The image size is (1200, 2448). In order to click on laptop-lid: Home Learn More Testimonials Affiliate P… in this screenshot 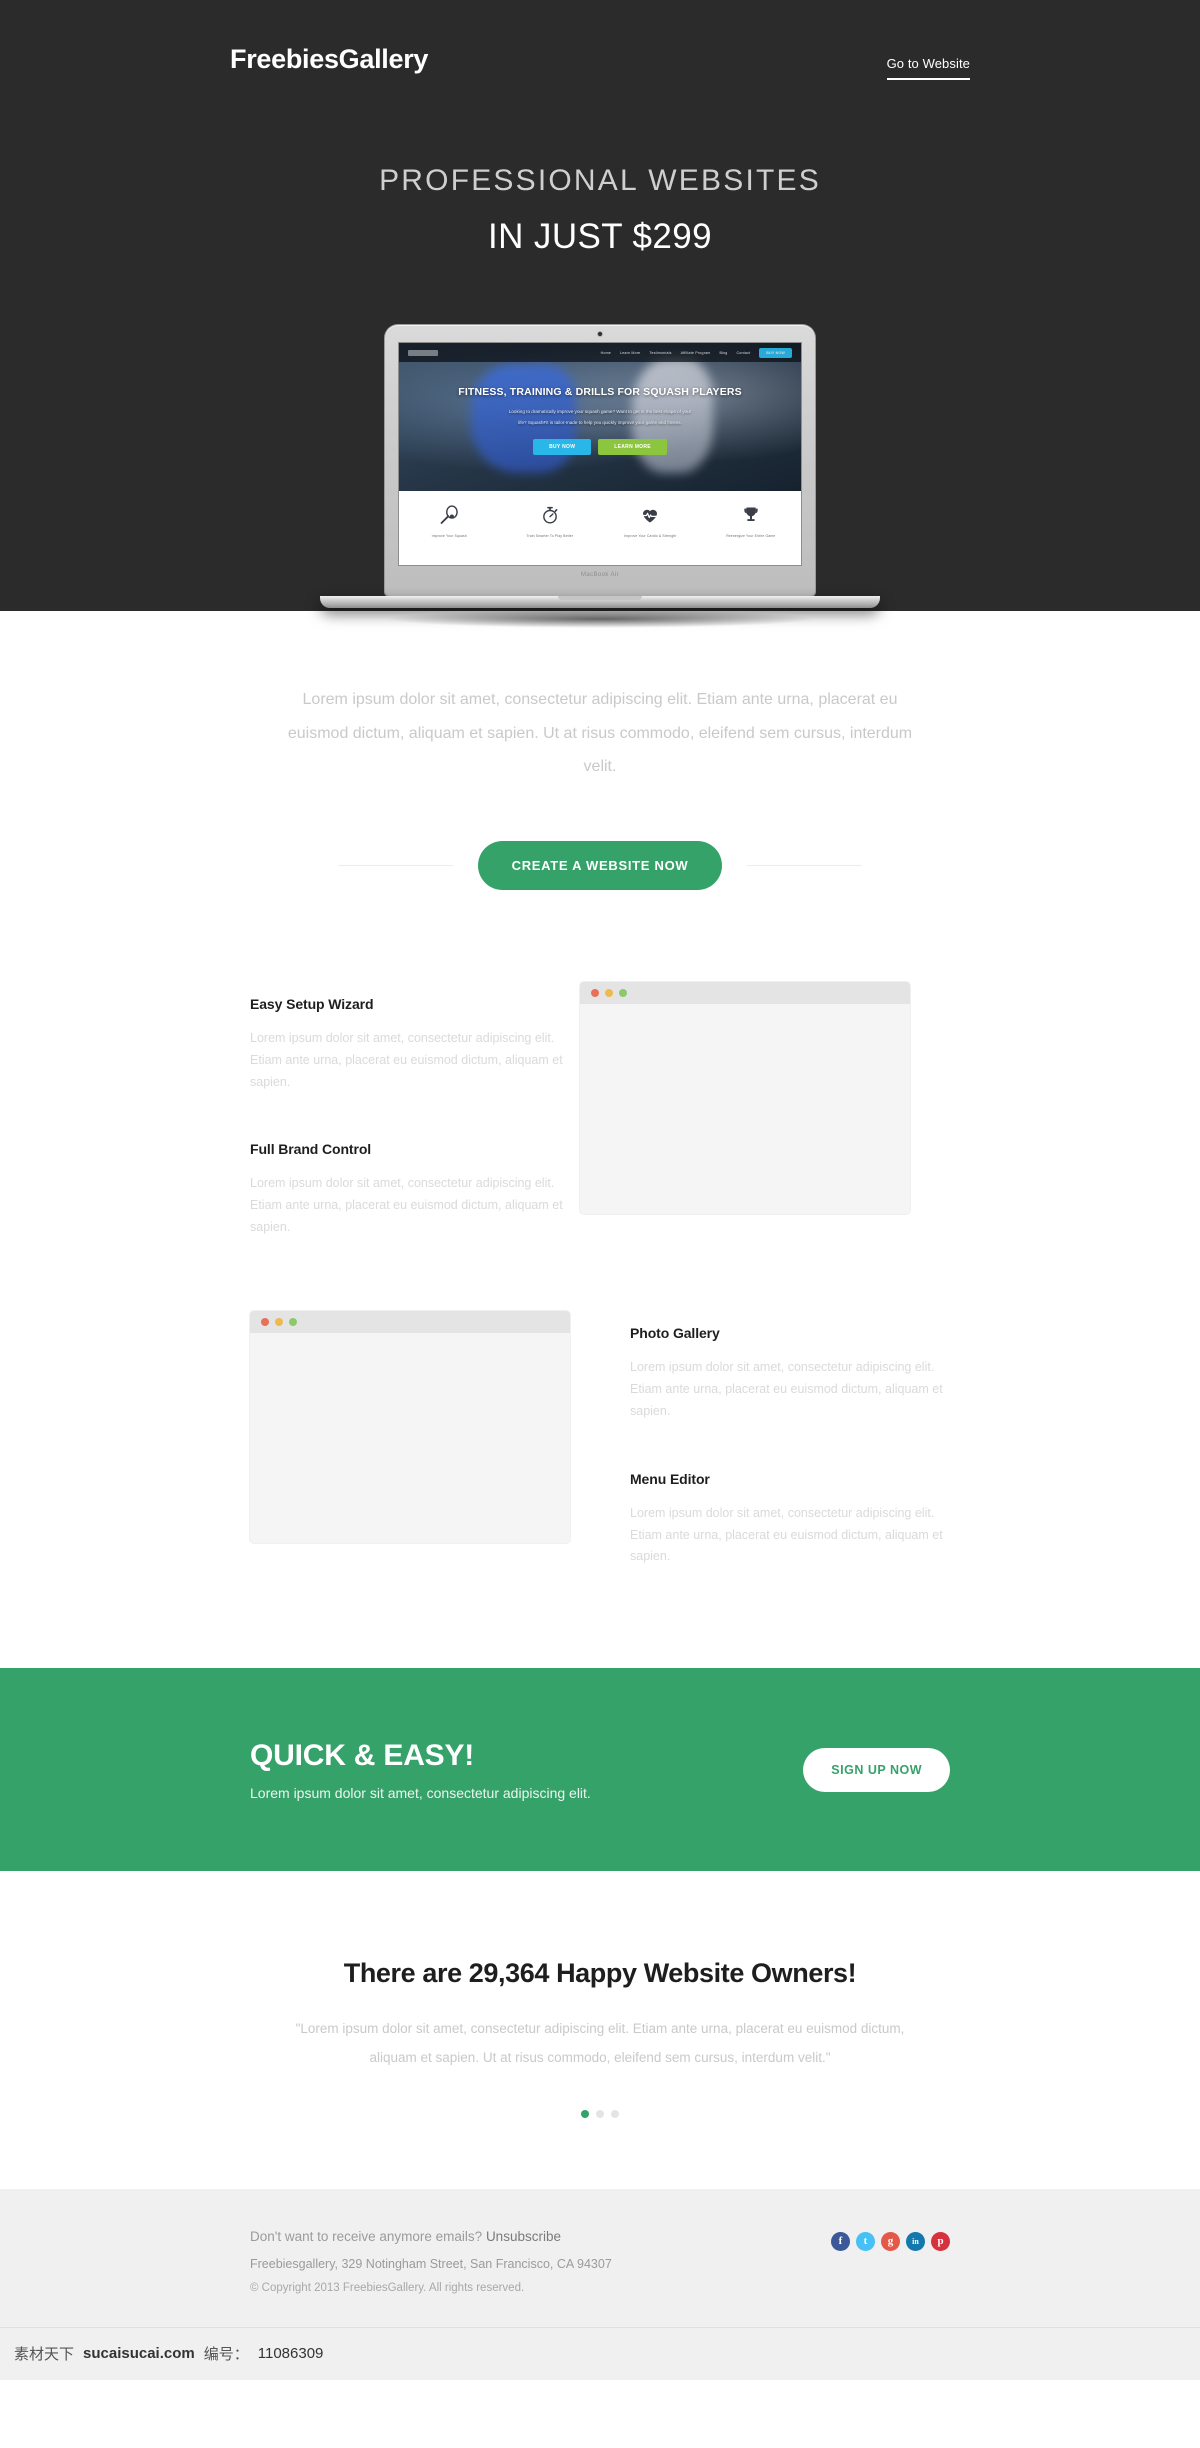, I will do `click(600, 460)`.